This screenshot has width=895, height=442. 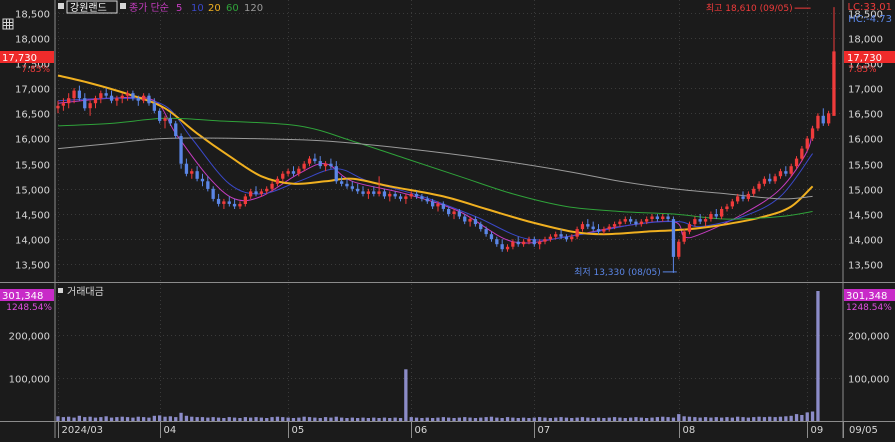 What do you see at coordinates (32, 266) in the screenshot?
I see `price-tick-label-left: 13,500` at bounding box center [32, 266].